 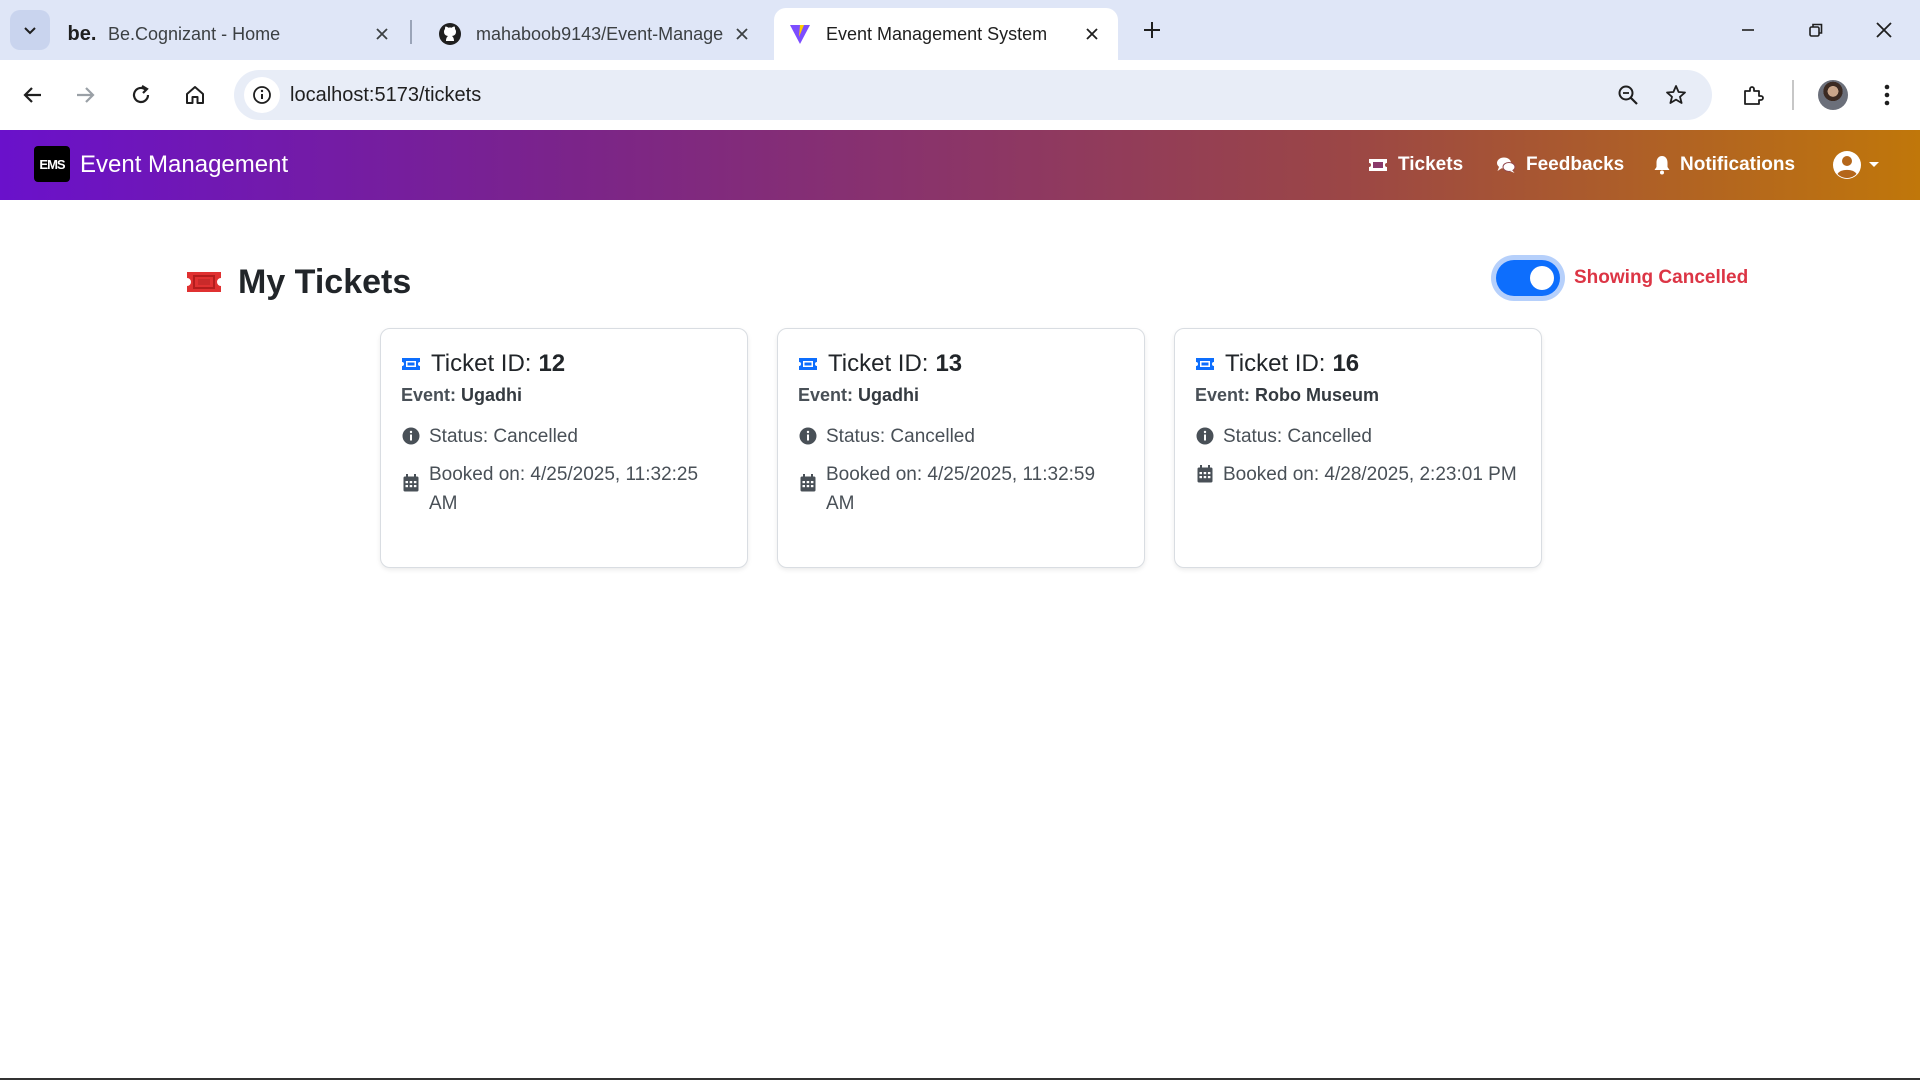 I want to click on reload-icon, so click(x=141, y=94).